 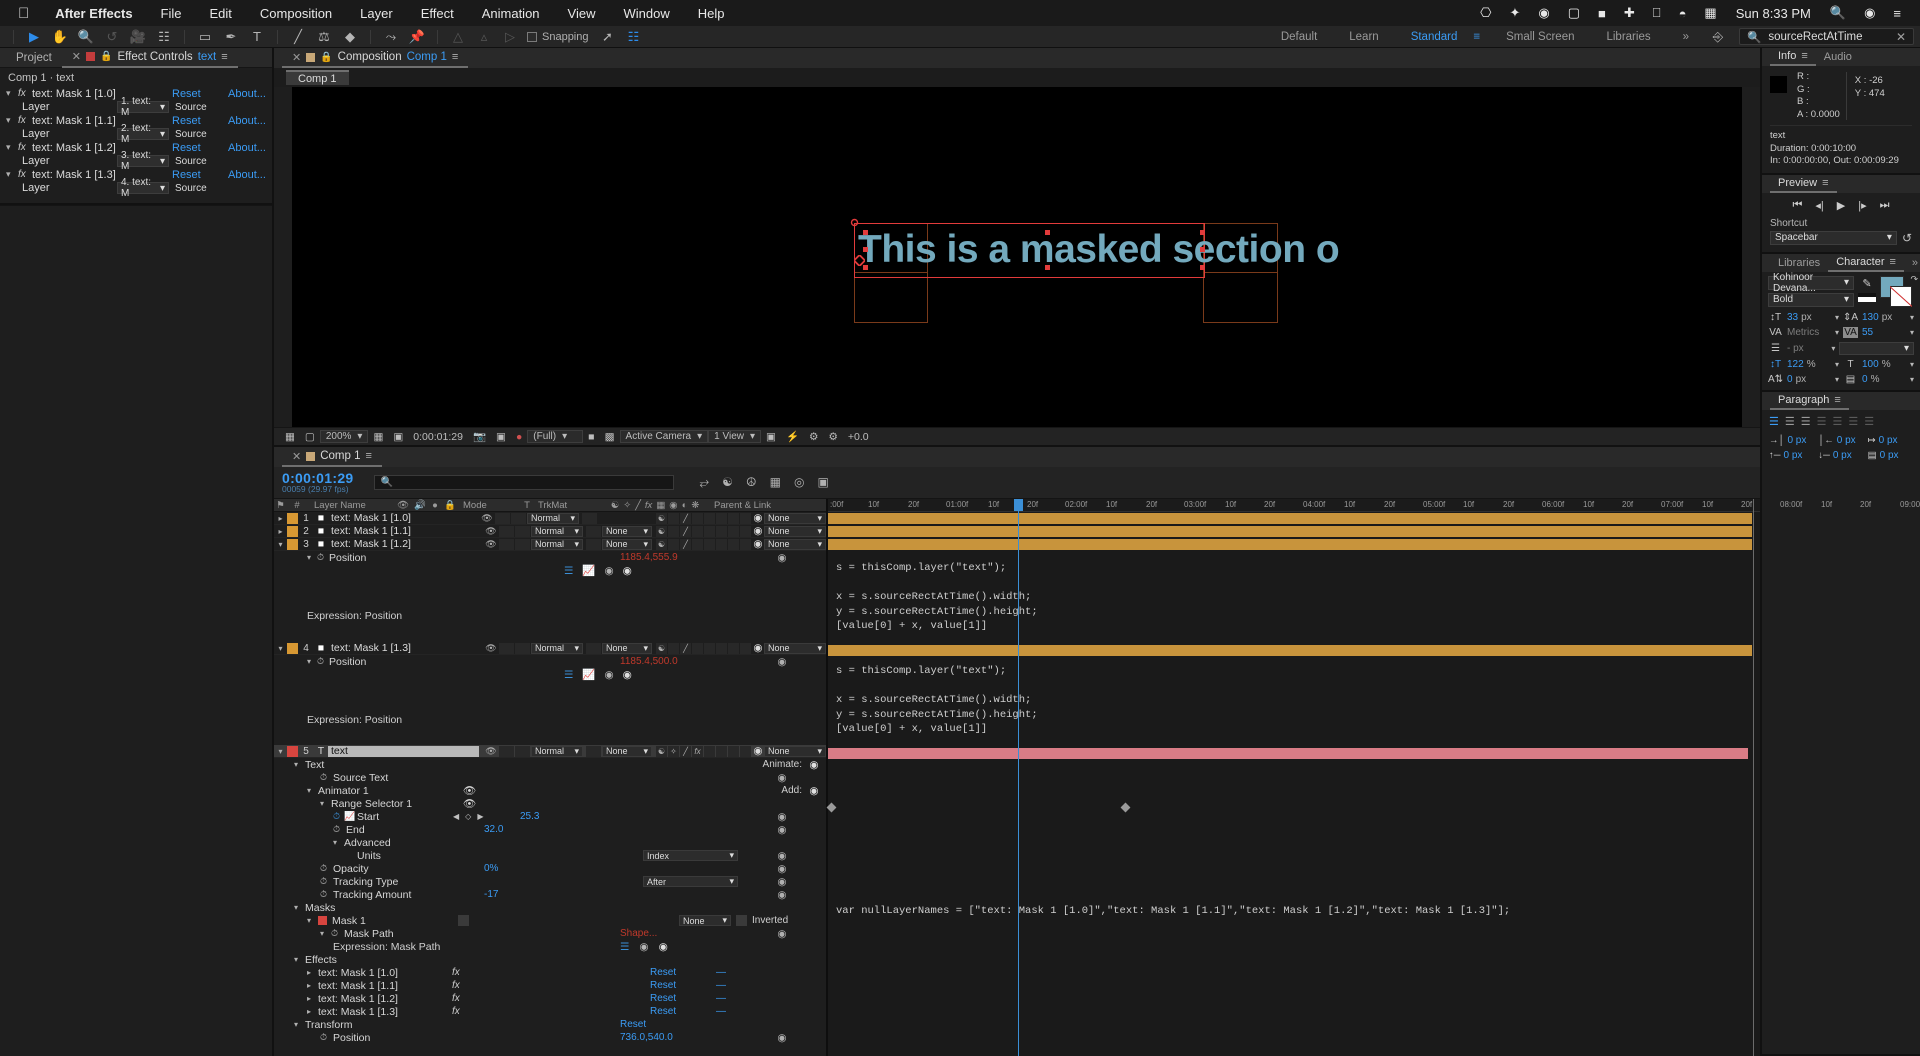 What do you see at coordinates (679, 661) in the screenshot?
I see `property-value: 1185.4,500.0` at bounding box center [679, 661].